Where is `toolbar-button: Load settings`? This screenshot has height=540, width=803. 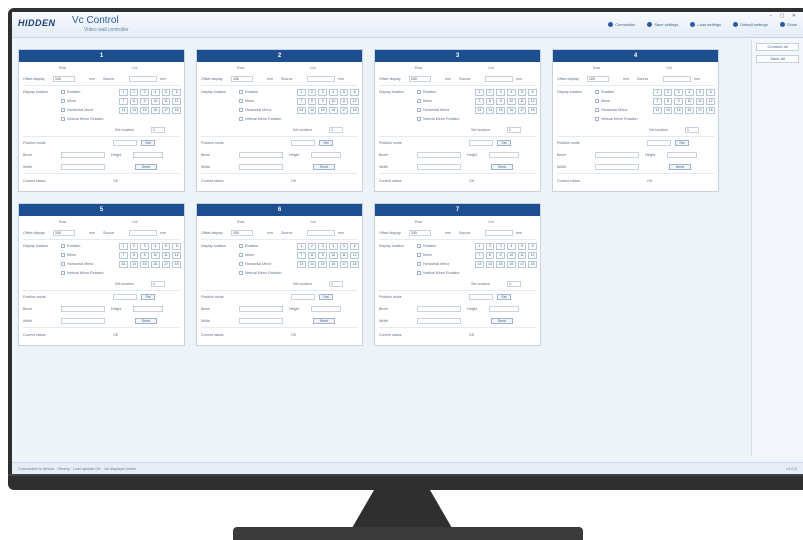
toolbar-button: Load settings is located at coordinates (705, 24).